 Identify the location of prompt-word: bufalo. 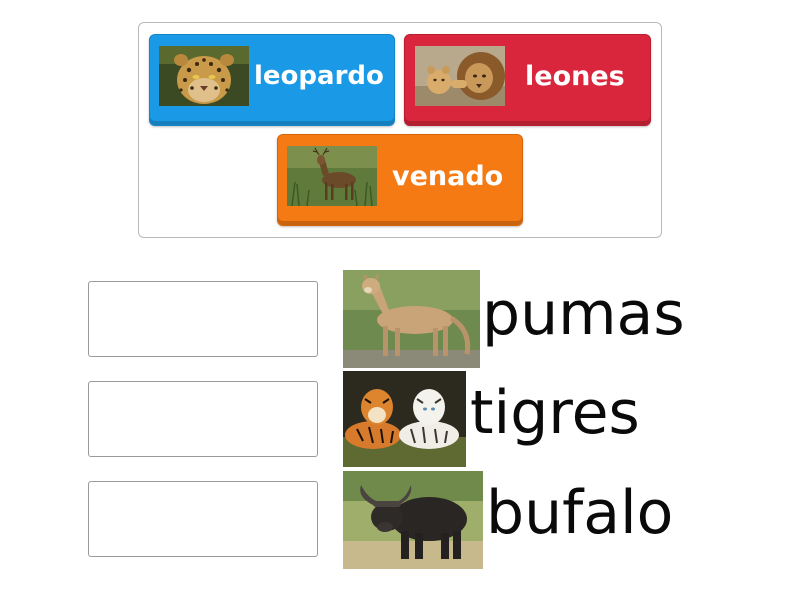
(580, 513).